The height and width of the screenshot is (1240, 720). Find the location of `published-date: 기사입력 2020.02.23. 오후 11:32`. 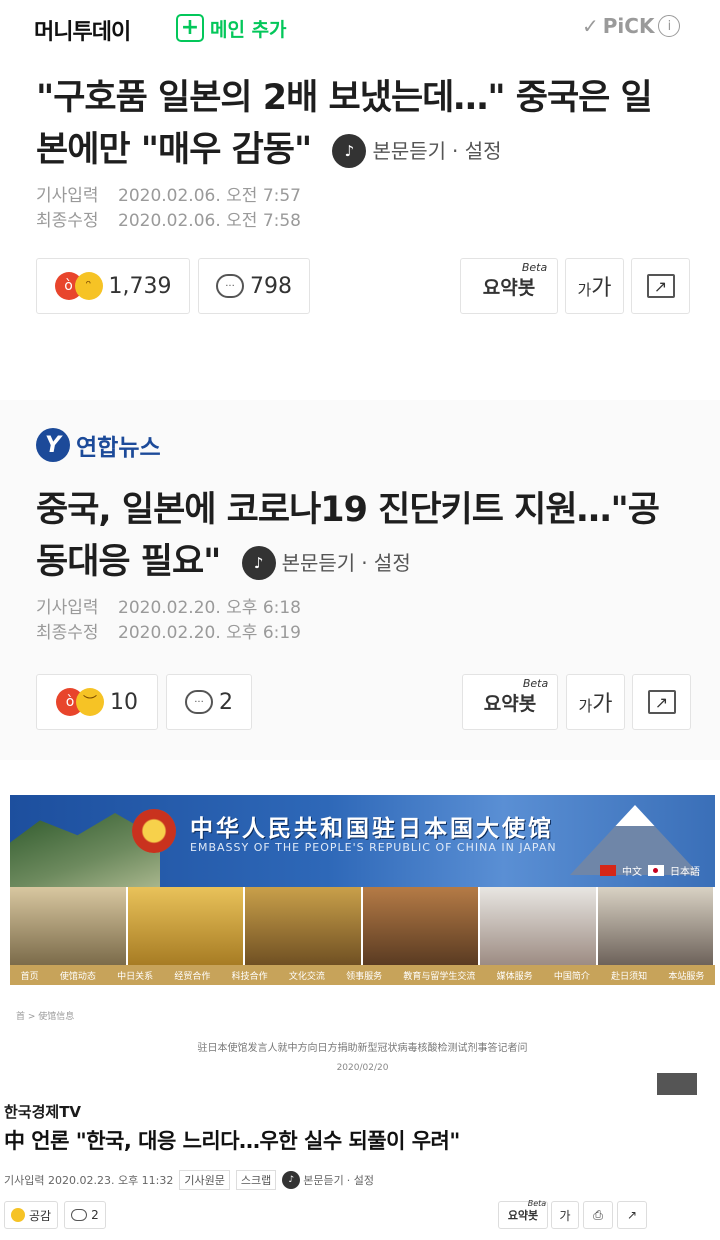

published-date: 기사입력 2020.02.23. 오후 11:32 is located at coordinates (89, 1180).